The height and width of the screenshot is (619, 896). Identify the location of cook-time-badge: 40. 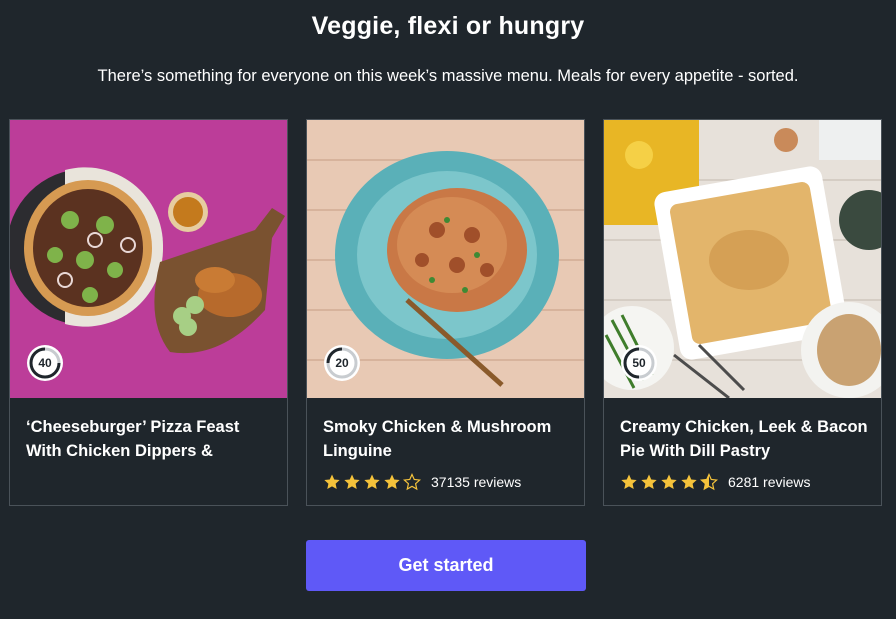
(45, 363).